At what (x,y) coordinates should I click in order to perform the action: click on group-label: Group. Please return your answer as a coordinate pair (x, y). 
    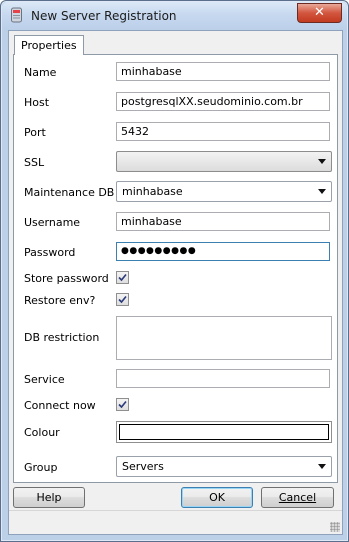
    Looking at the image, I should click on (41, 467).